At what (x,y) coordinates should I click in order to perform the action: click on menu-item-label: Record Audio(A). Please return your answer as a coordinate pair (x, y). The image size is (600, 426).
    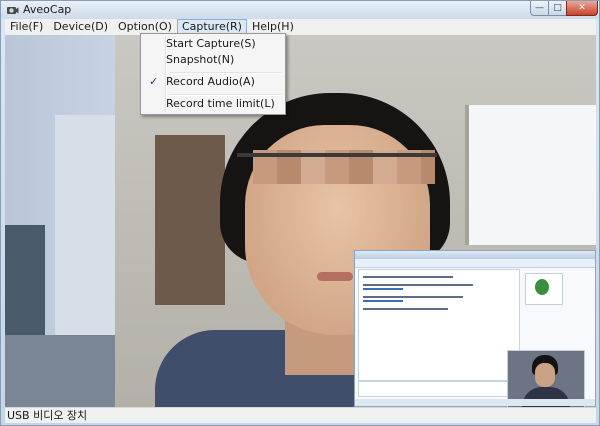
    Looking at the image, I should click on (210, 81).